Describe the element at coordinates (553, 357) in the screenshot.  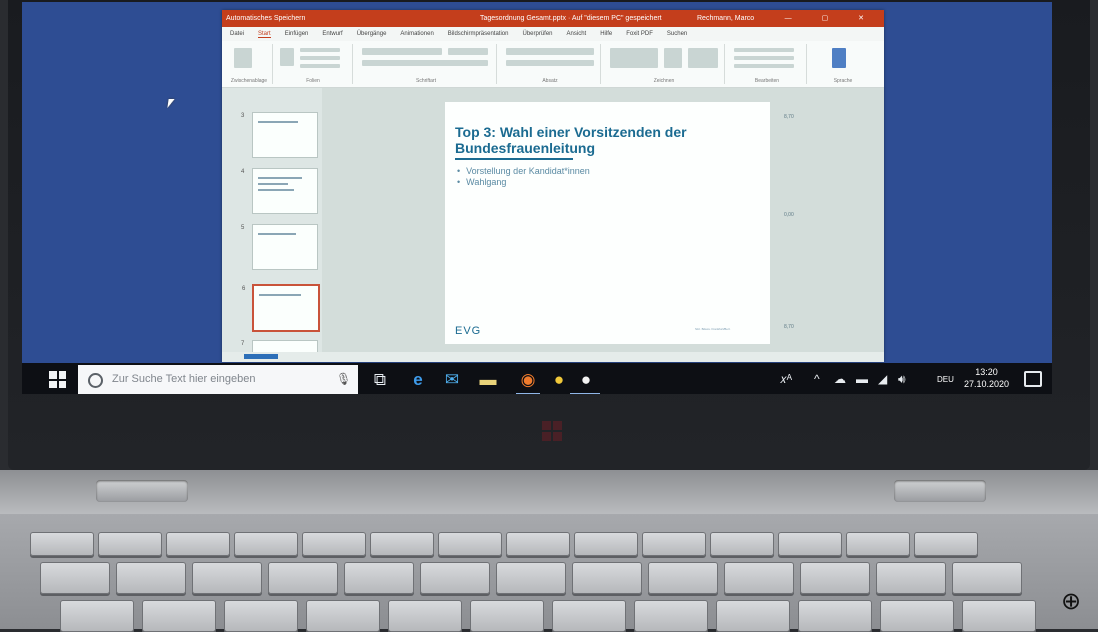
I see `powerpoint-status-bar` at that location.